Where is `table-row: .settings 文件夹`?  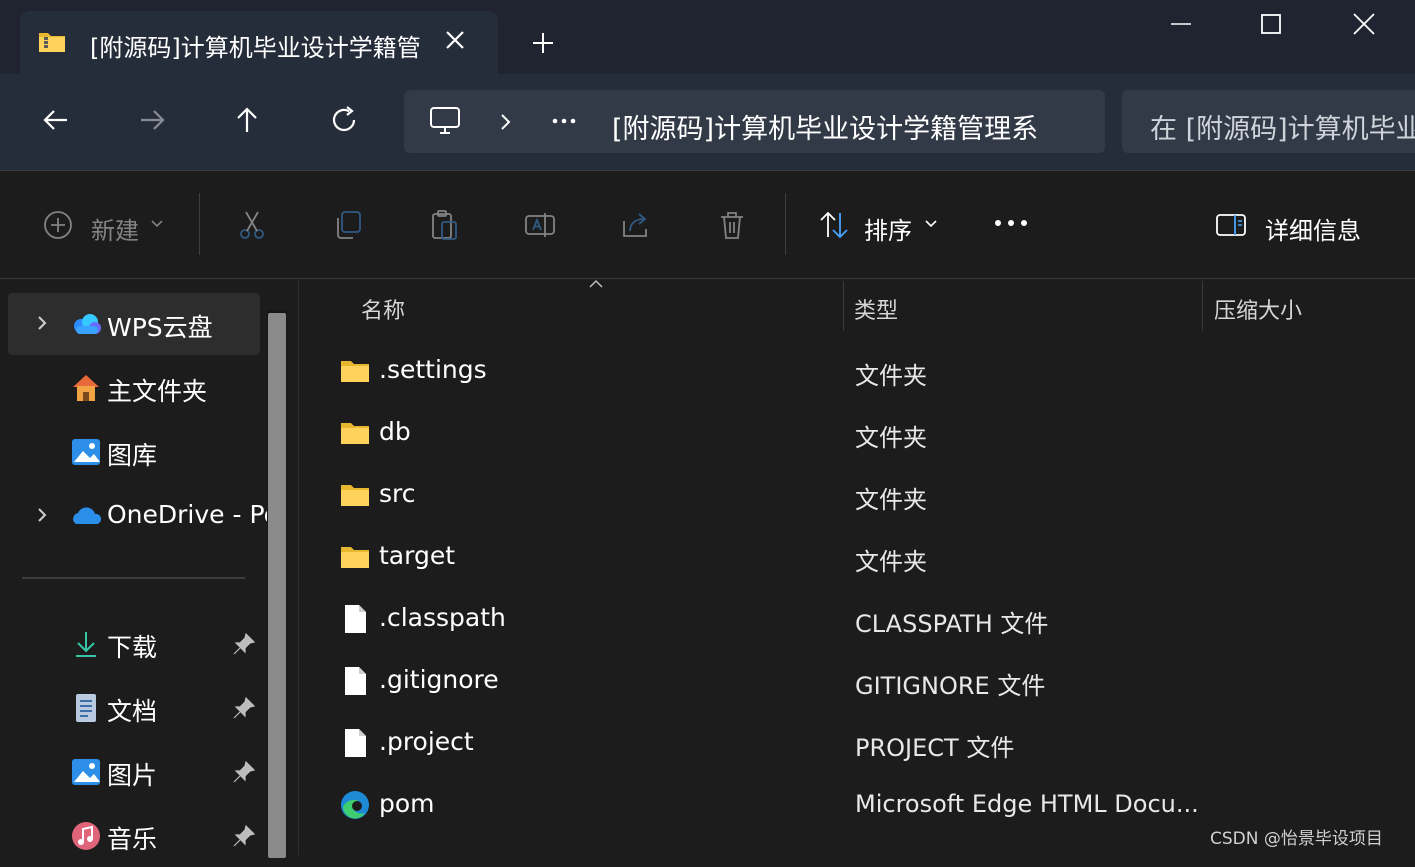 table-row: .settings 文件夹 is located at coordinates (857, 371).